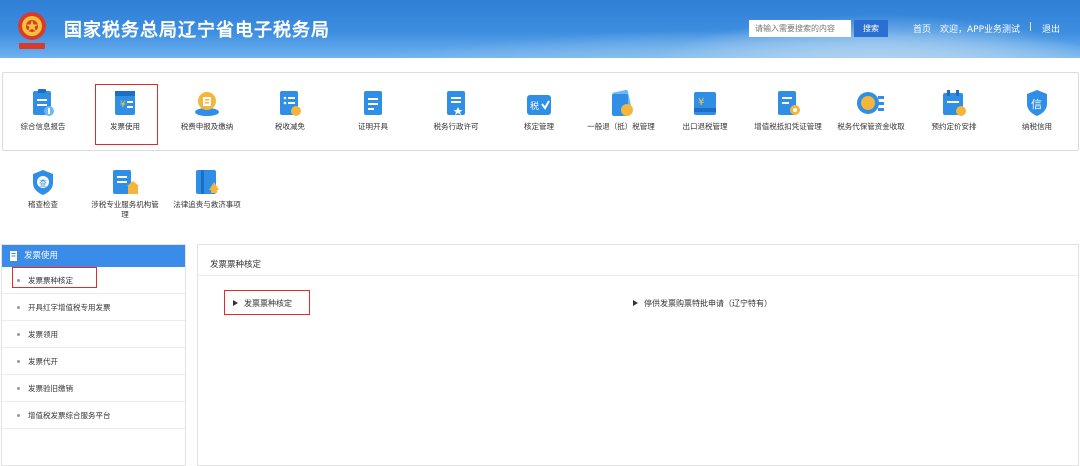 The width and height of the screenshot is (1080, 466). I want to click on export-refund-icon: ¥, so click(705, 103).